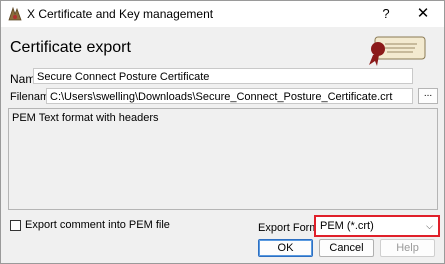 The image size is (445, 264). What do you see at coordinates (423, 14) in the screenshot?
I see `close-button: ✕` at bounding box center [423, 14].